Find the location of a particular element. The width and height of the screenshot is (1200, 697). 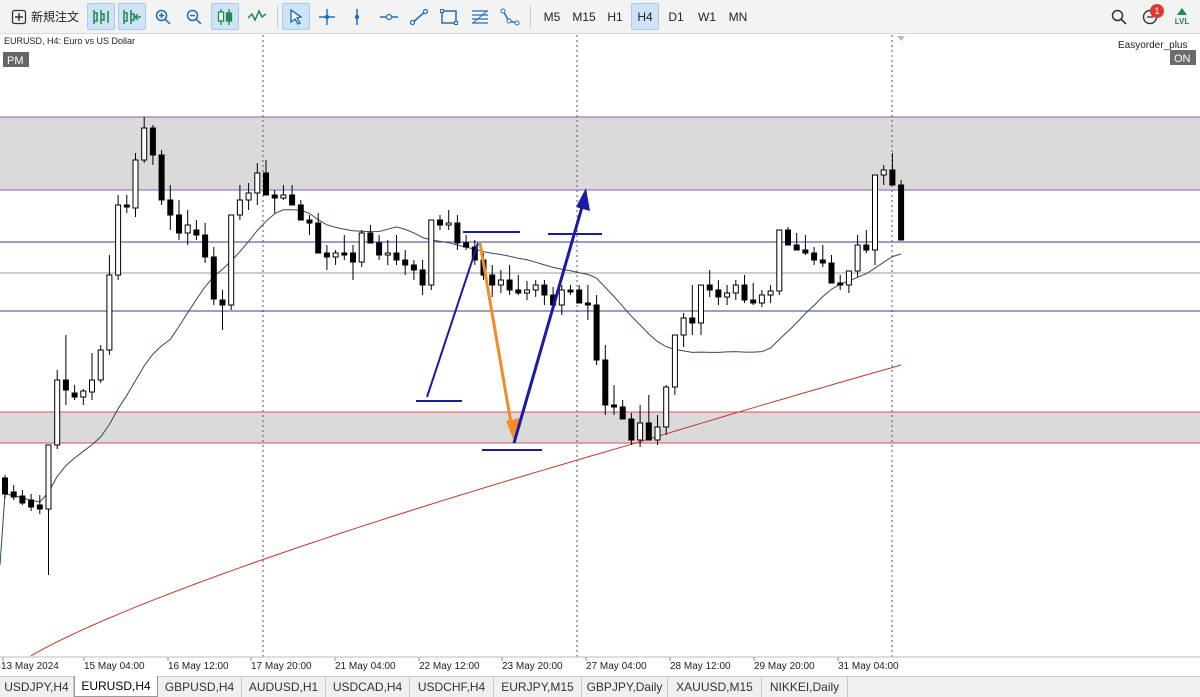

lvl-button: LVL is located at coordinates (1182, 16).